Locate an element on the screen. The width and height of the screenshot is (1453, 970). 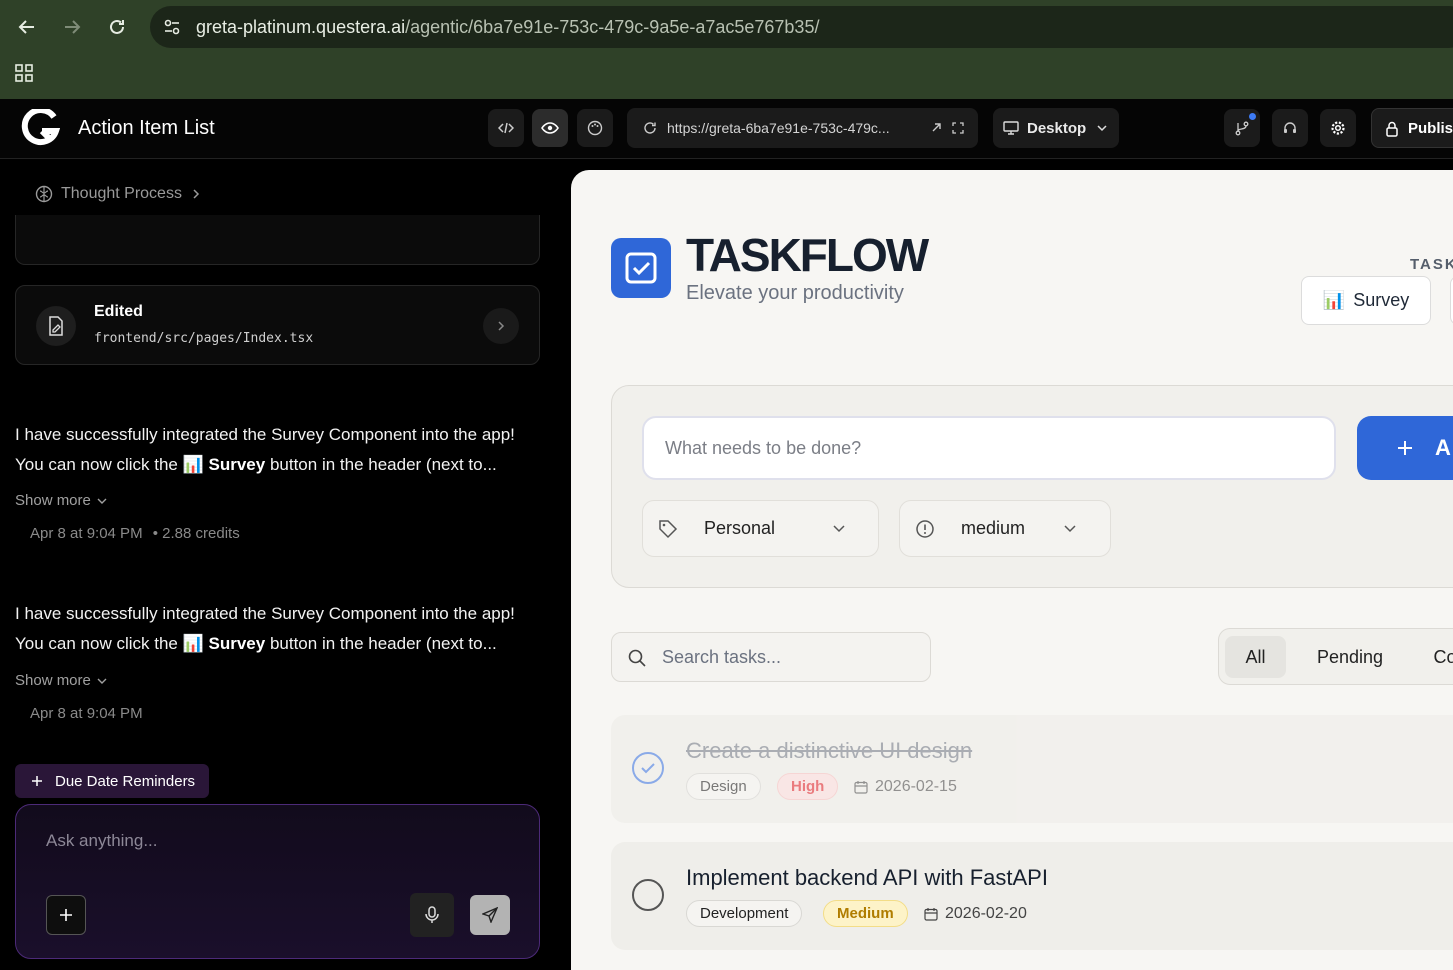
url-host: greta-platinum.questera.ai is located at coordinates (301, 26).